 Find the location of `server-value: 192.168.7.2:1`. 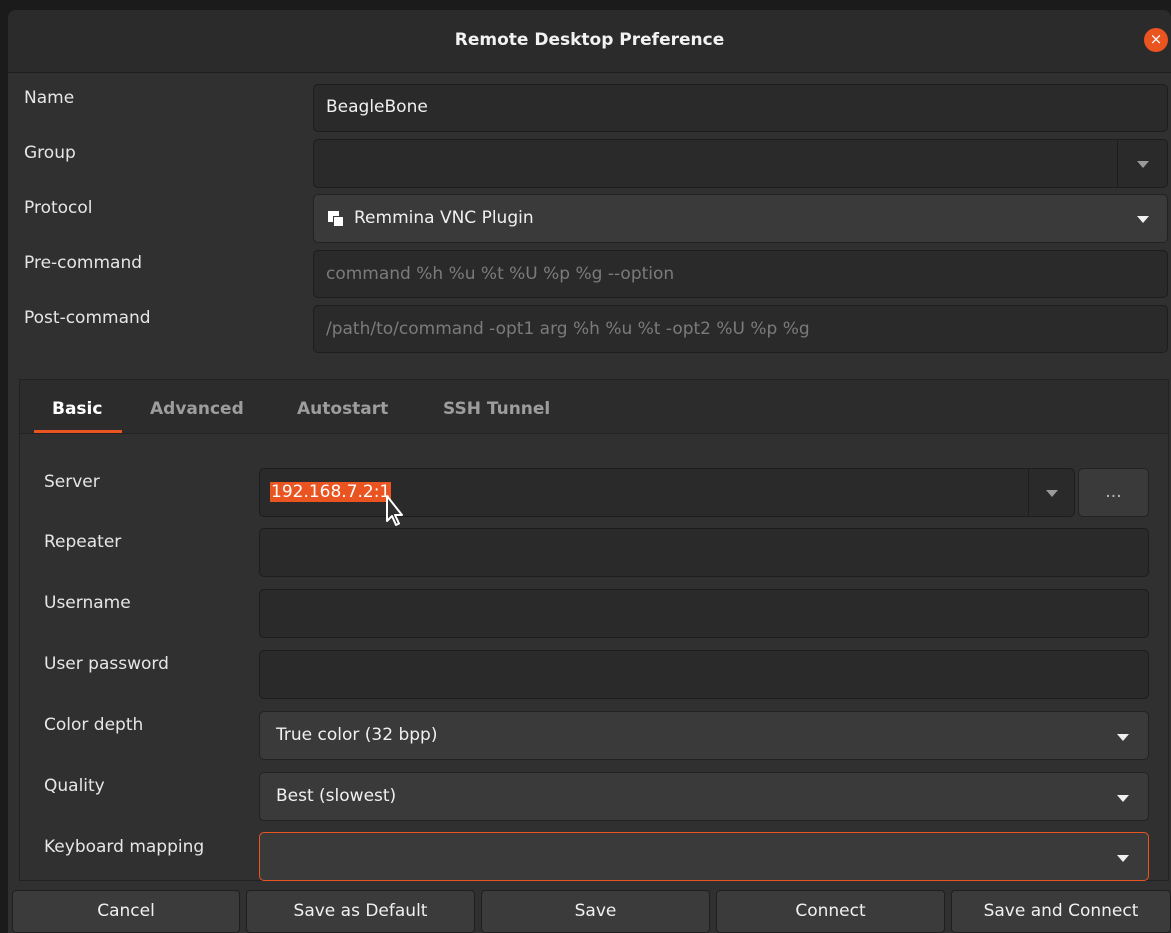

server-value: 192.168.7.2:1 is located at coordinates (331, 492).